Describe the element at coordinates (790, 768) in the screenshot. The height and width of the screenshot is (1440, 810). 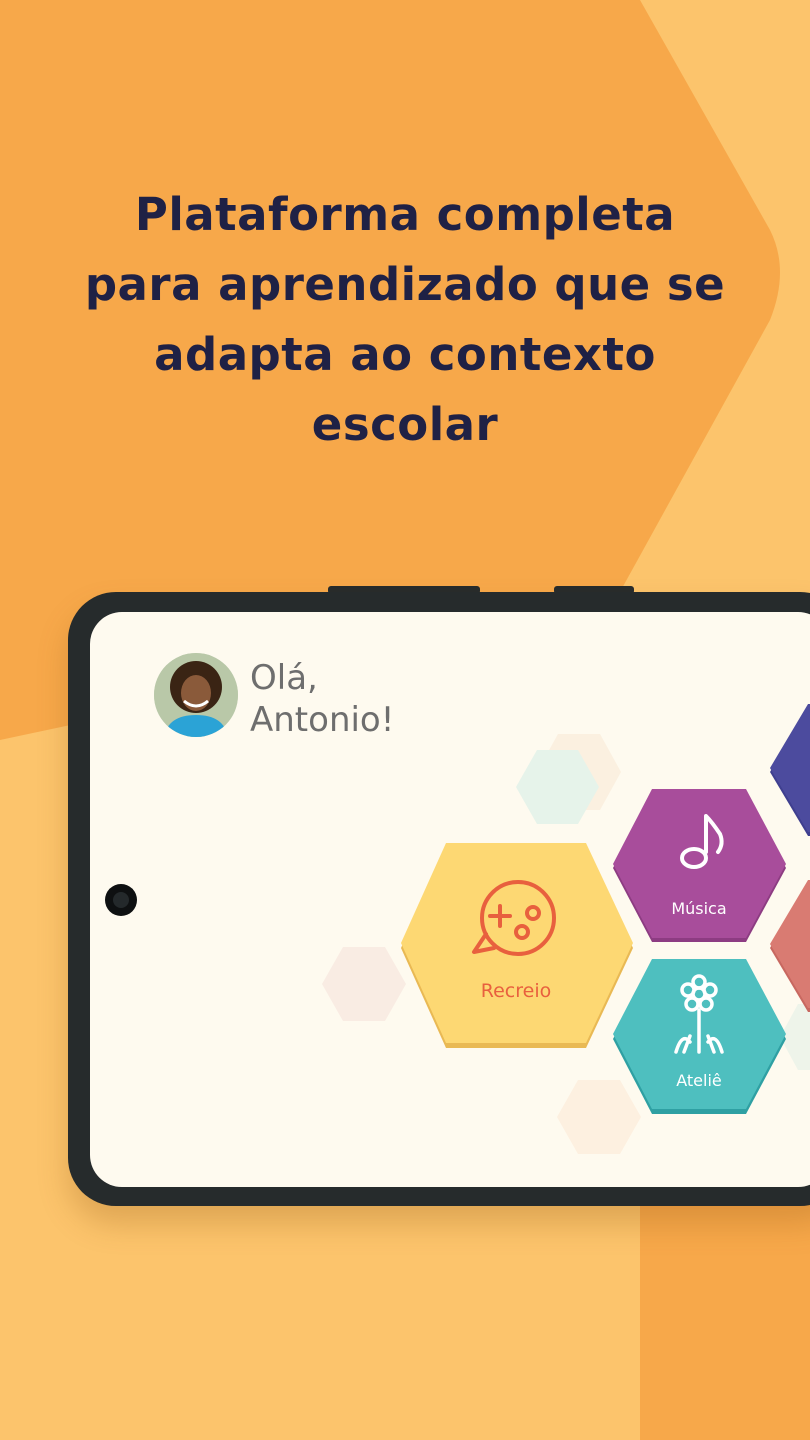
I see `tile-edge-blue-face` at that location.